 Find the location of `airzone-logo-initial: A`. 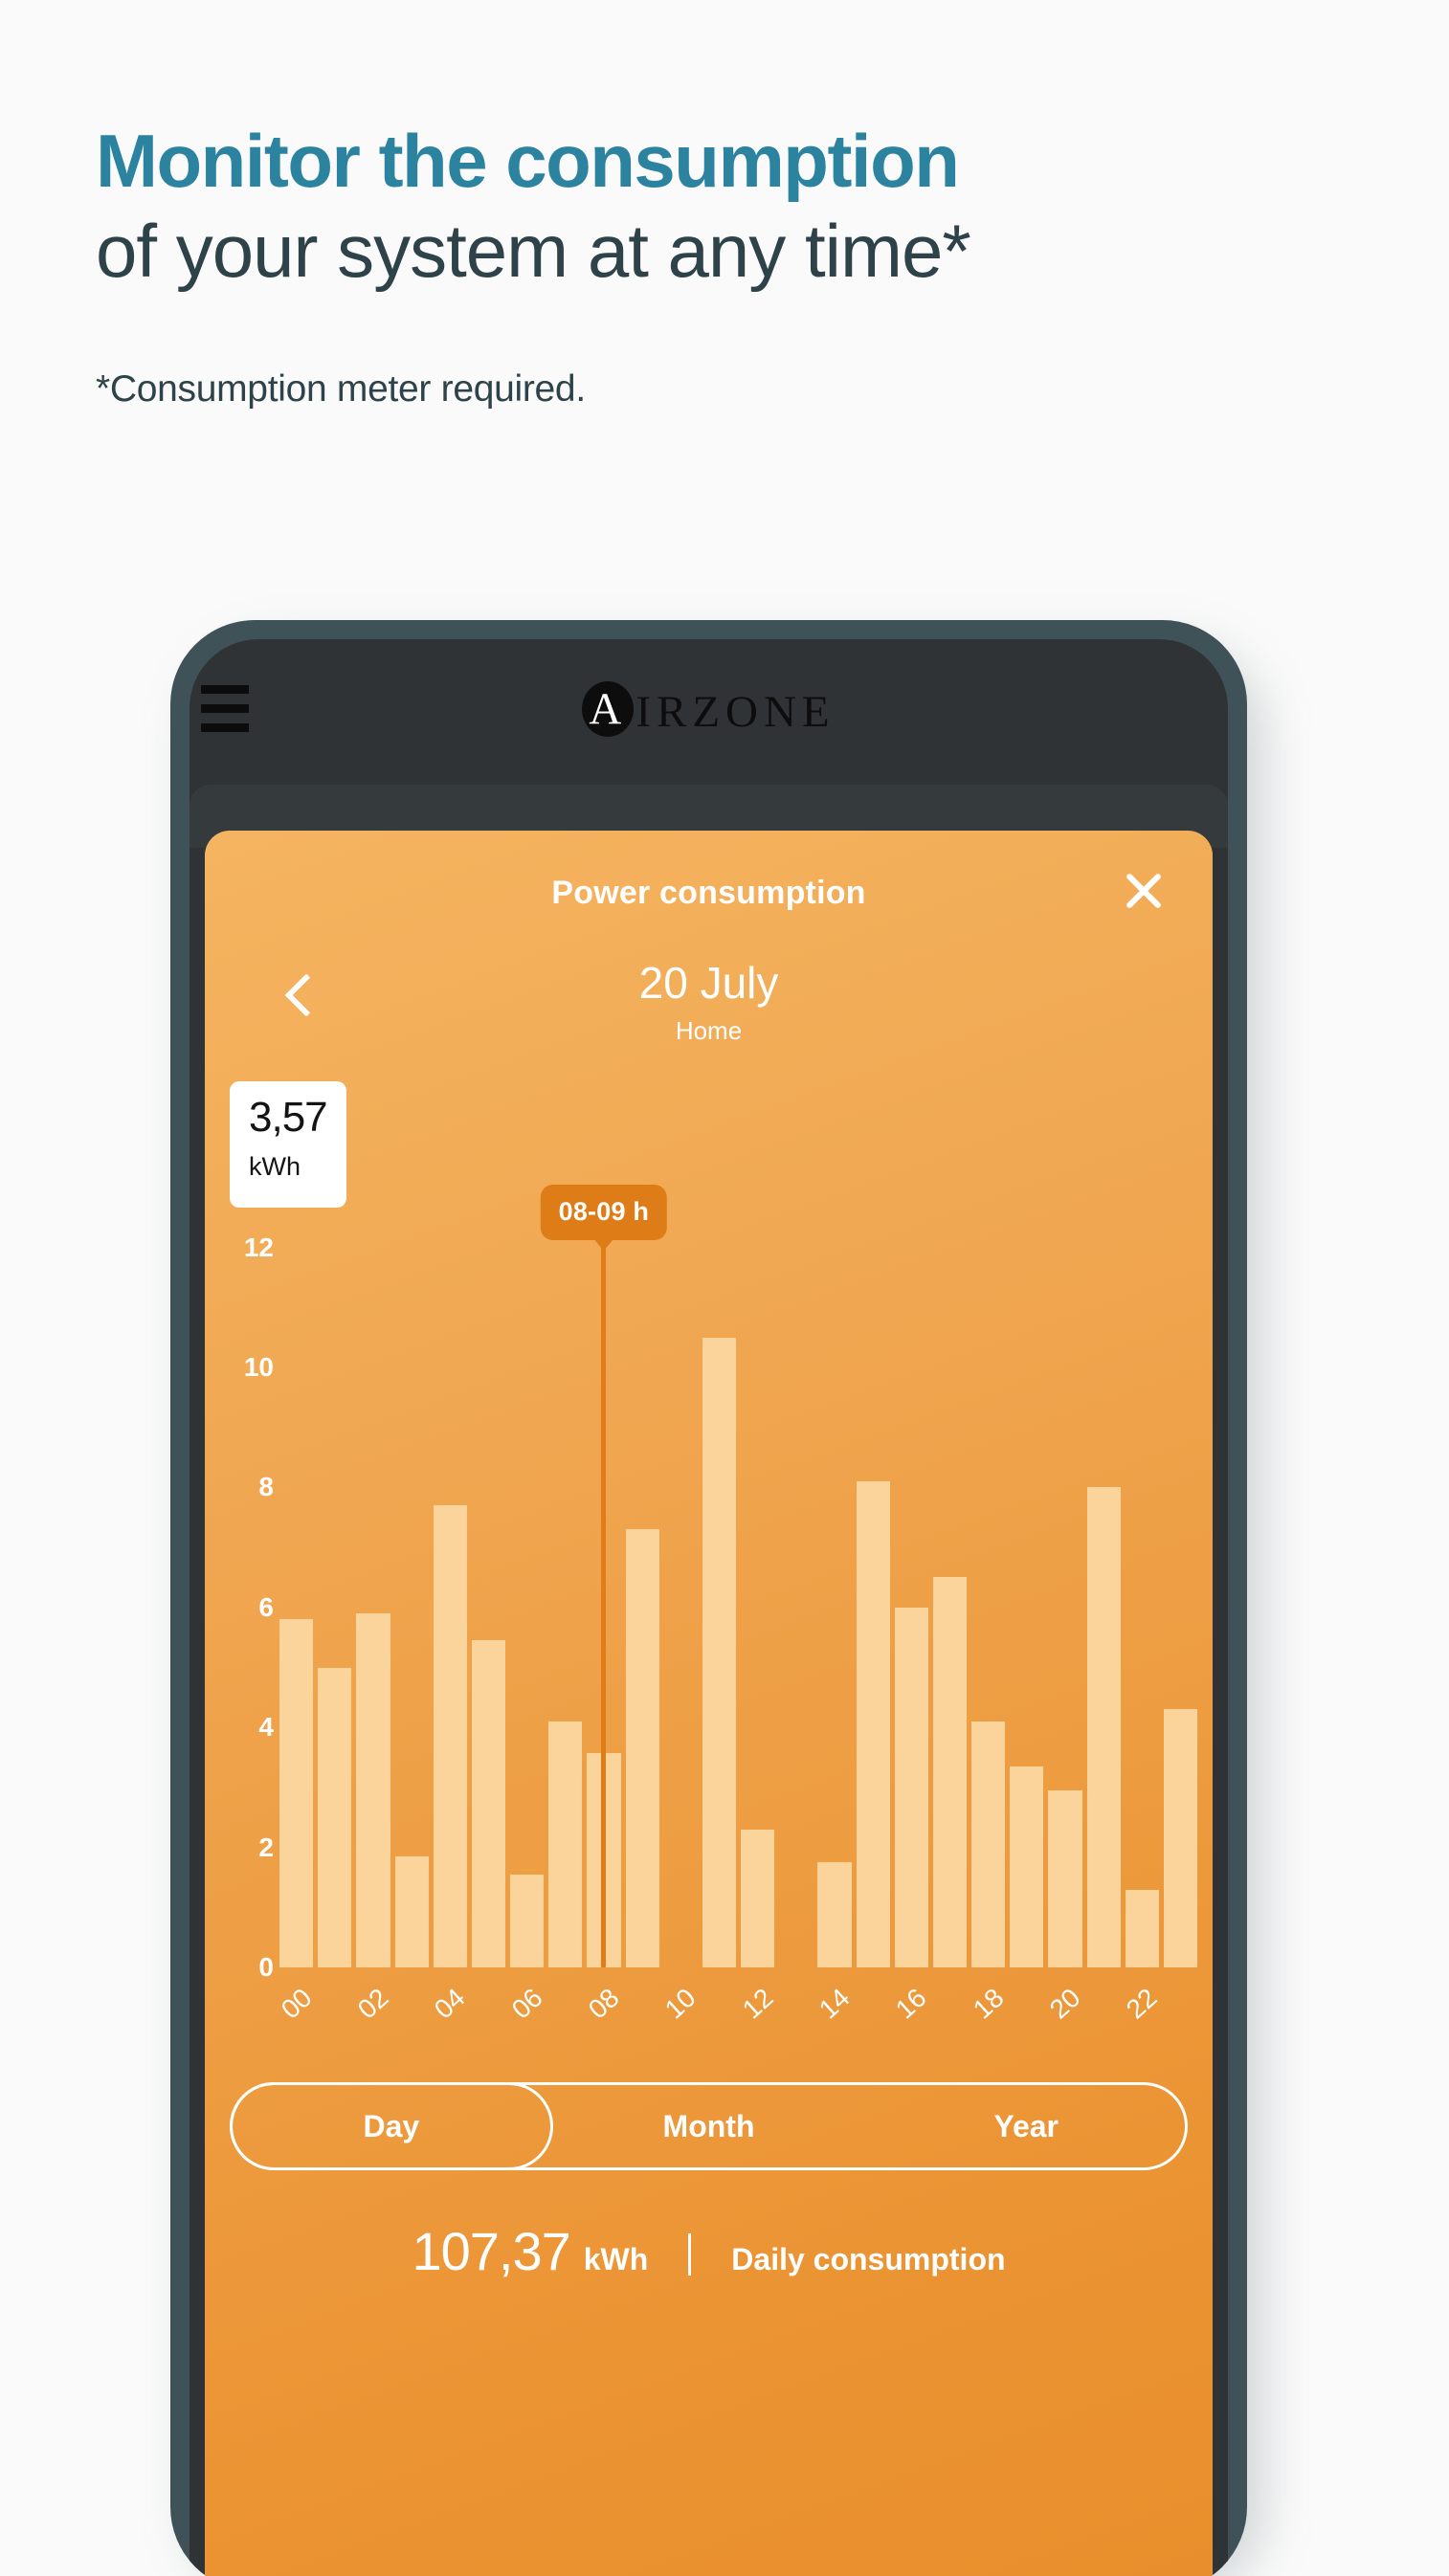

airzone-logo-initial: A is located at coordinates (608, 709).